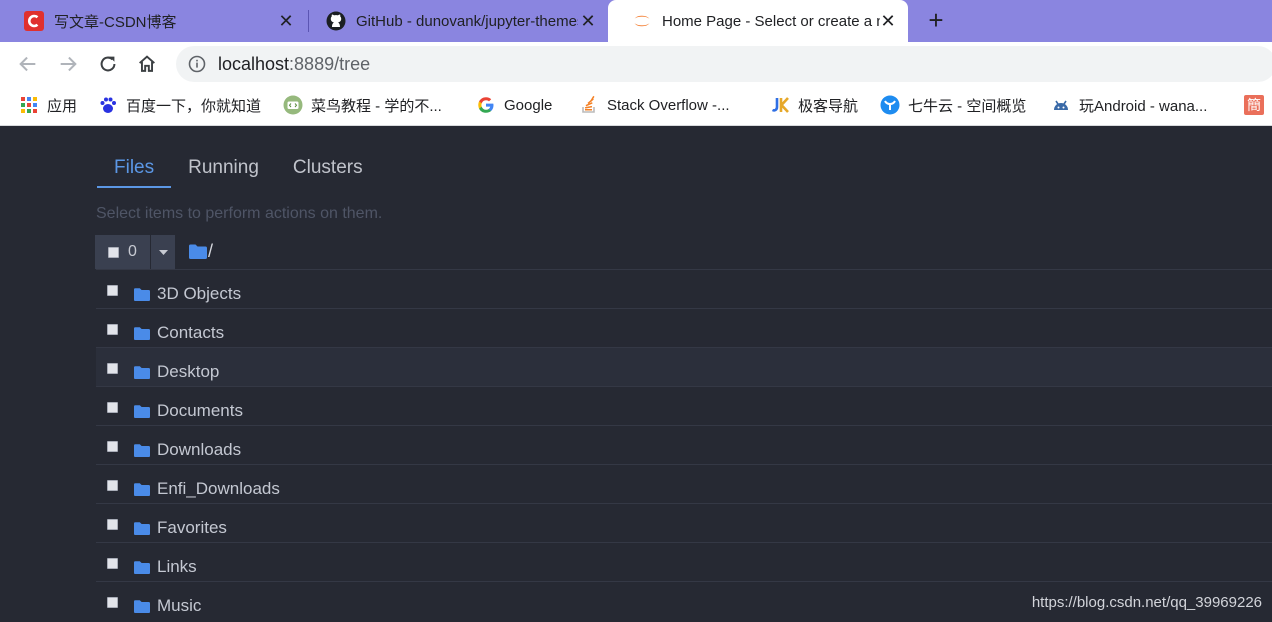 Image resolution: width=1272 pixels, height=622 pixels. I want to click on select-all-button: 0, so click(122, 252).